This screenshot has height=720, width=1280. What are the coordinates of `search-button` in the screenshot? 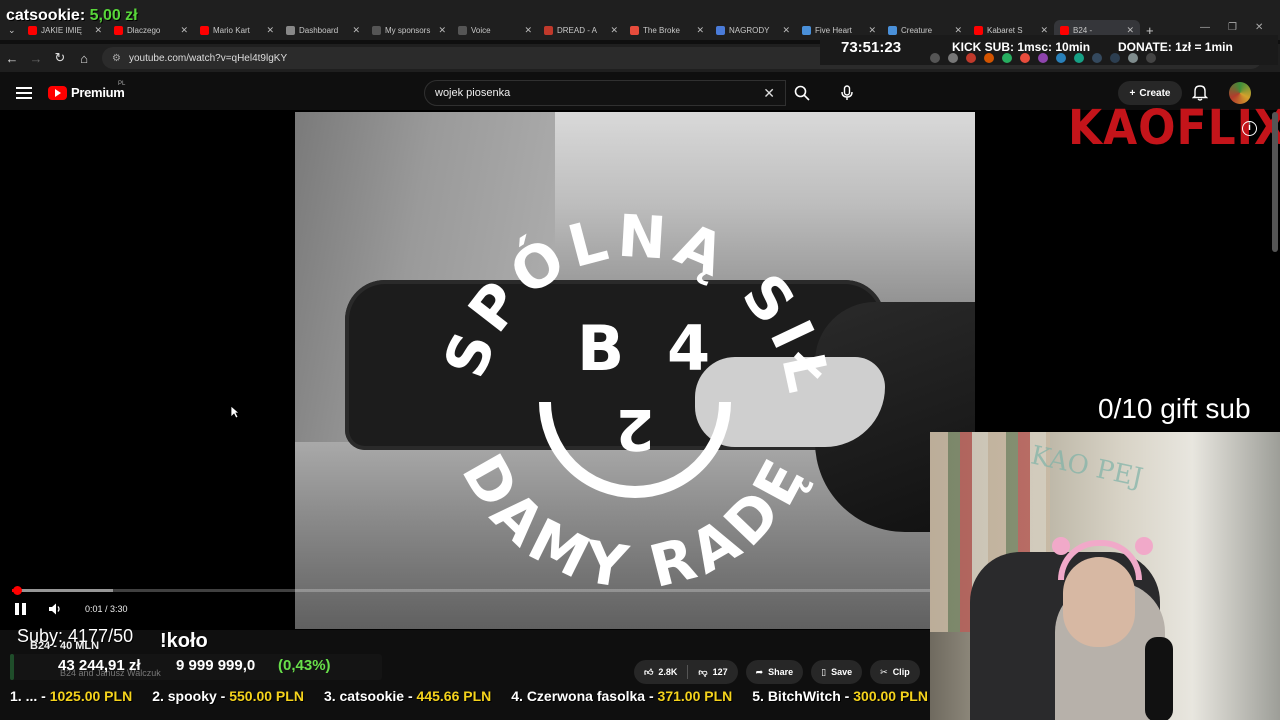 It's located at (802, 93).